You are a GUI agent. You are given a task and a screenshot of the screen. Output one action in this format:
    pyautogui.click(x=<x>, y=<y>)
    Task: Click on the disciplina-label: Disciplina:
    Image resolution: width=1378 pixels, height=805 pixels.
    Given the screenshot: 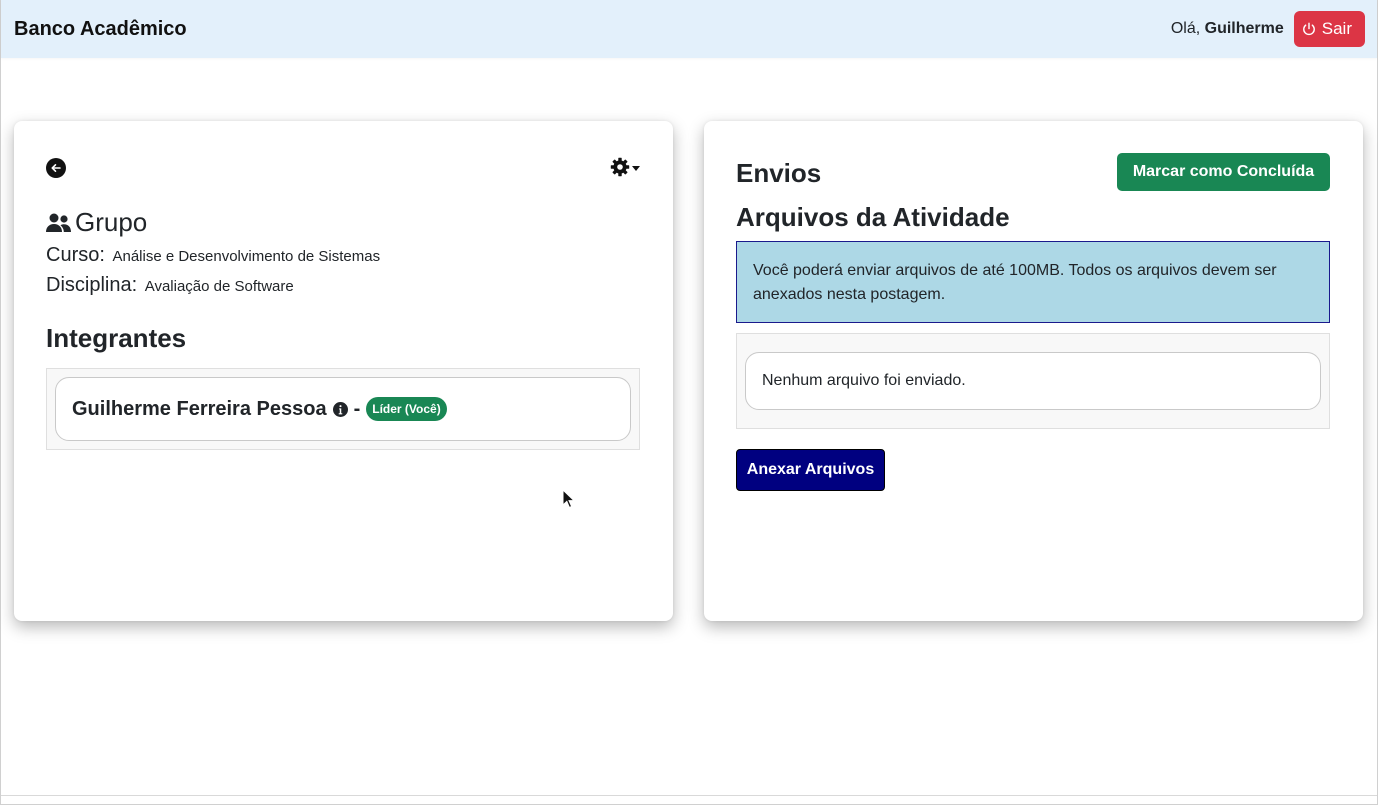 What is the action you would take?
    pyautogui.click(x=92, y=285)
    